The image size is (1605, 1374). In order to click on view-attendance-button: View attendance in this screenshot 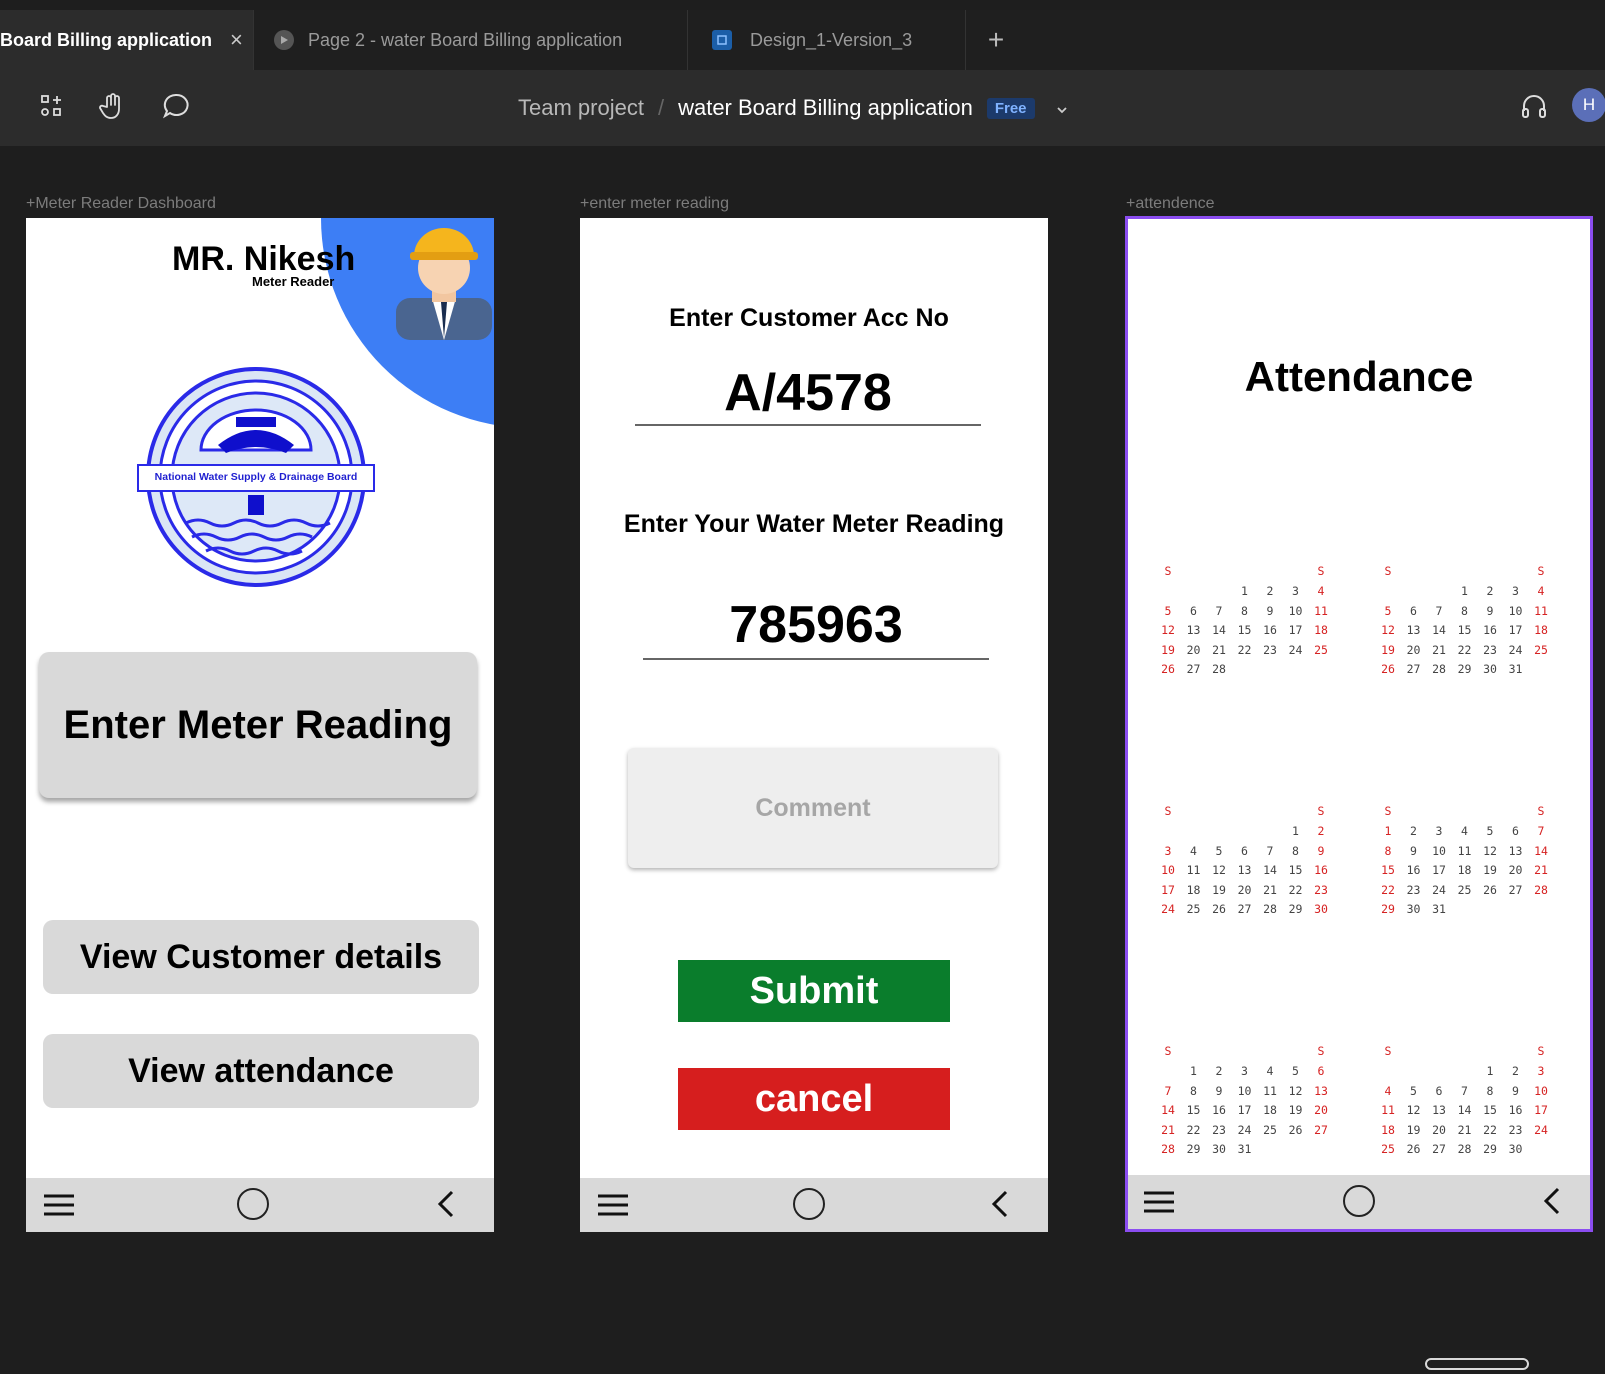, I will do `click(261, 1071)`.